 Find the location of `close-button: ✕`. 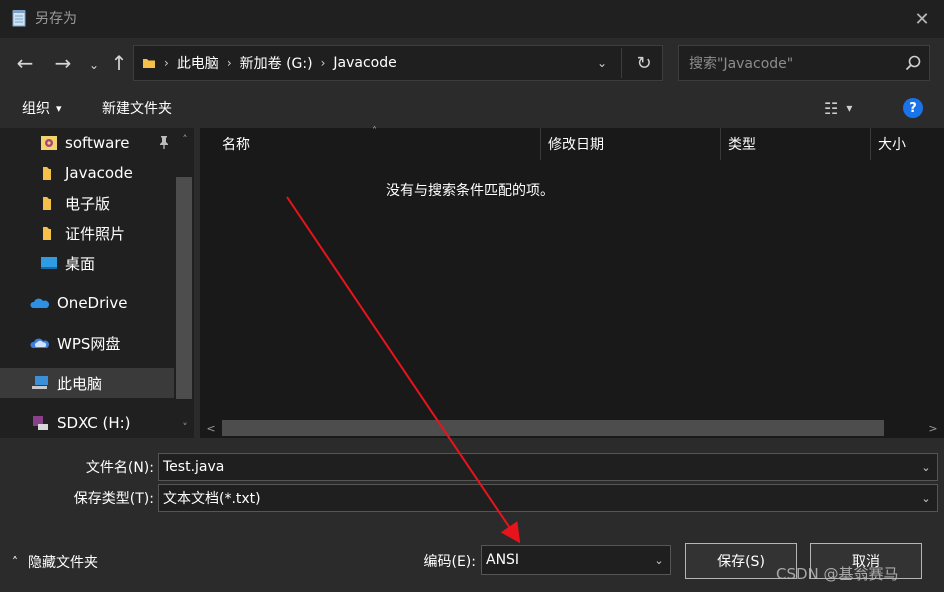

close-button: ✕ is located at coordinates (922, 19).